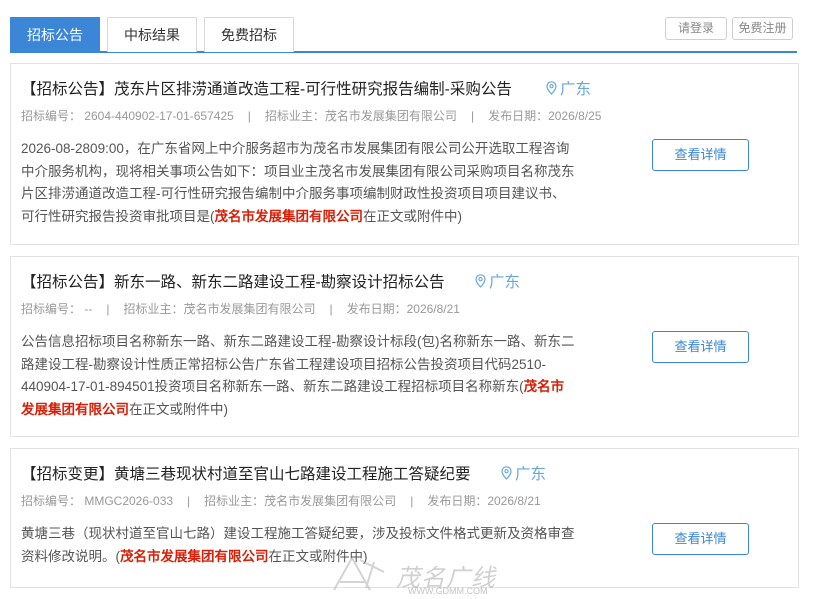  I want to click on bid-date: 发布日期：2026/8/25, so click(545, 116).